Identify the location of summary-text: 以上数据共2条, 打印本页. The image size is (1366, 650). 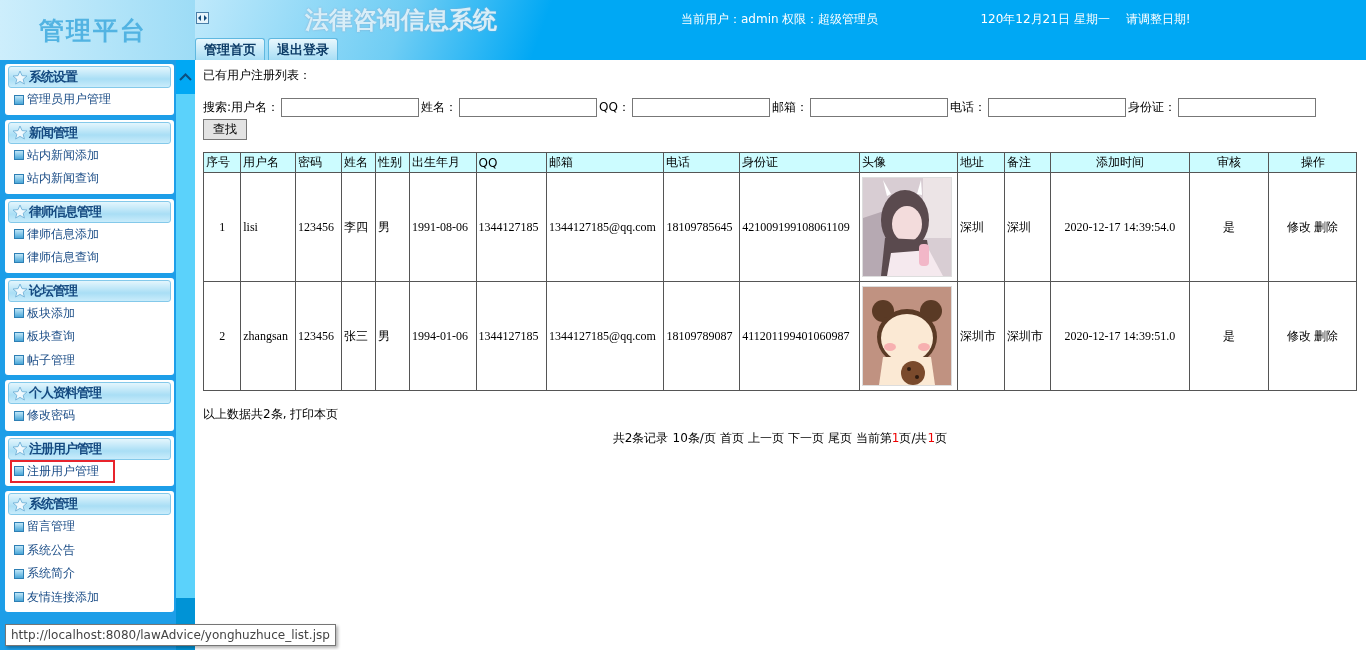
(271, 414).